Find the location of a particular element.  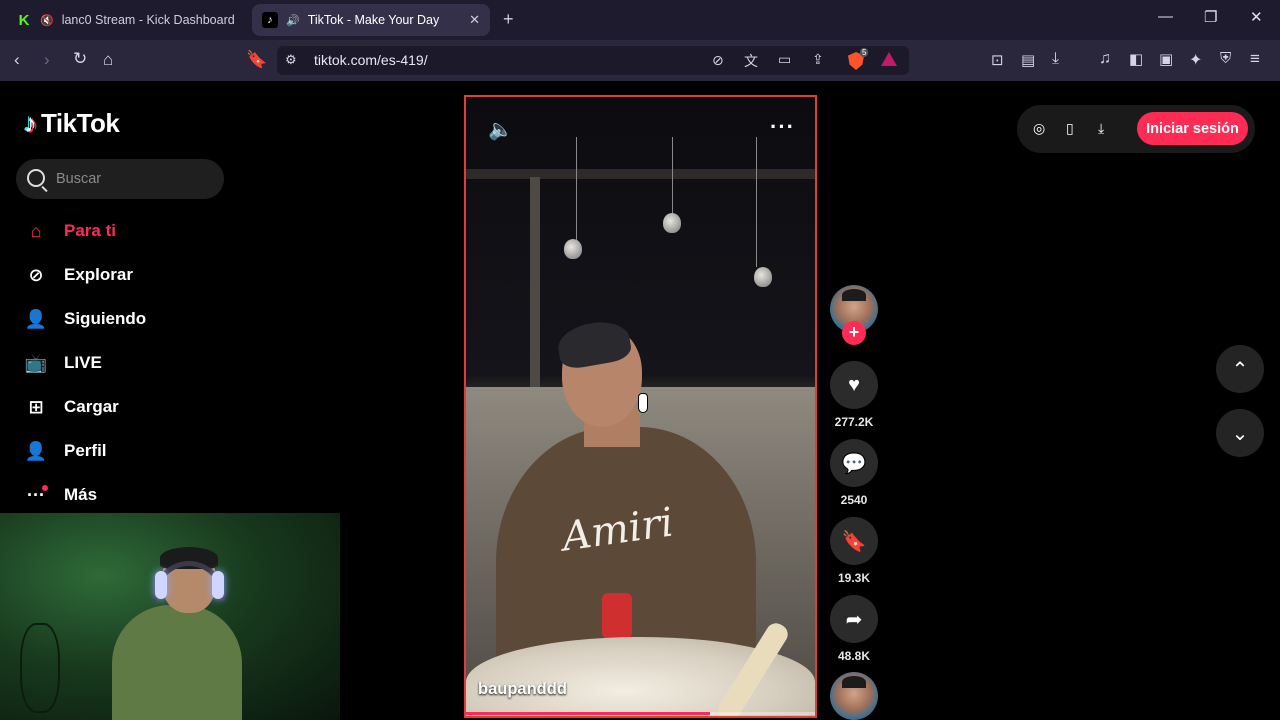

comment-icon: 💬 is located at coordinates (854, 463).